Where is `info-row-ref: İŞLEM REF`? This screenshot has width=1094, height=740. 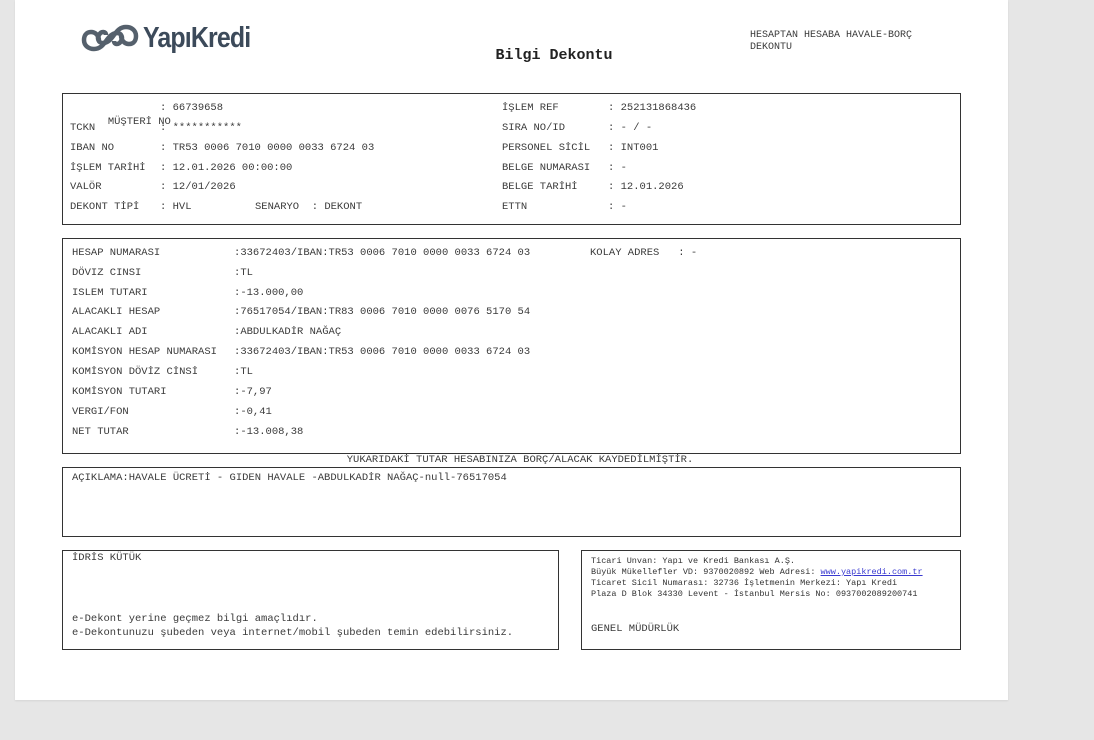
info-row-ref: İŞLEM REF is located at coordinates (530, 108).